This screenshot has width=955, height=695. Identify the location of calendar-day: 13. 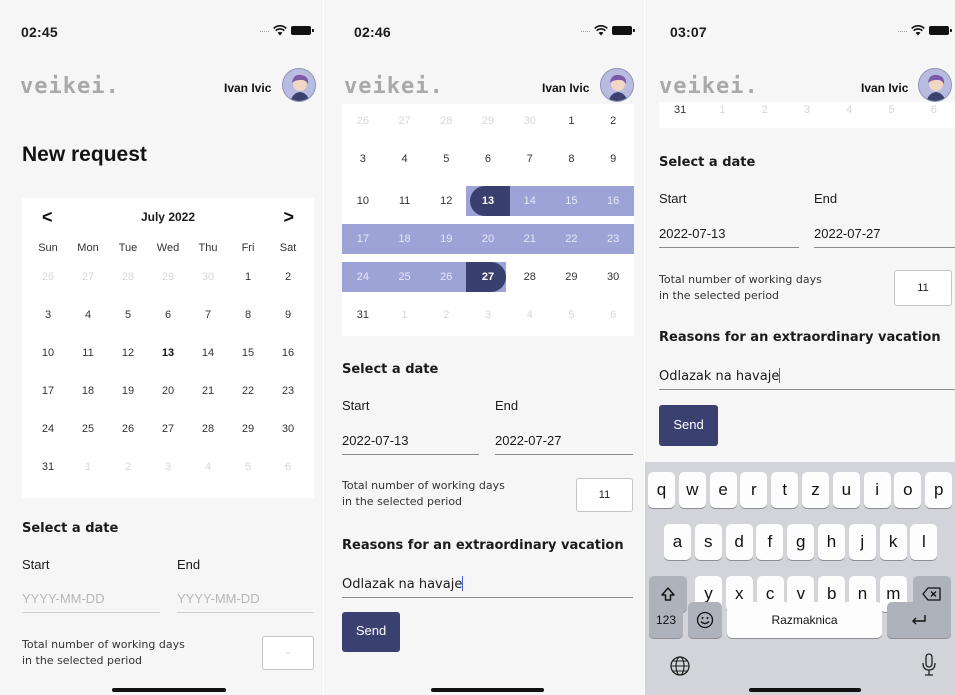
(488, 201).